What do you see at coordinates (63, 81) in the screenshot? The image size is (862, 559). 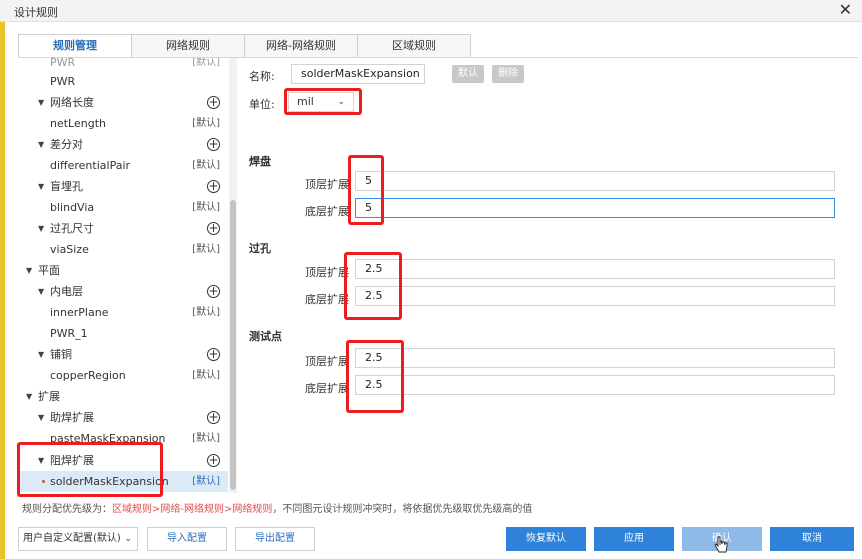 I see `tree-item-label: PWR` at bounding box center [63, 81].